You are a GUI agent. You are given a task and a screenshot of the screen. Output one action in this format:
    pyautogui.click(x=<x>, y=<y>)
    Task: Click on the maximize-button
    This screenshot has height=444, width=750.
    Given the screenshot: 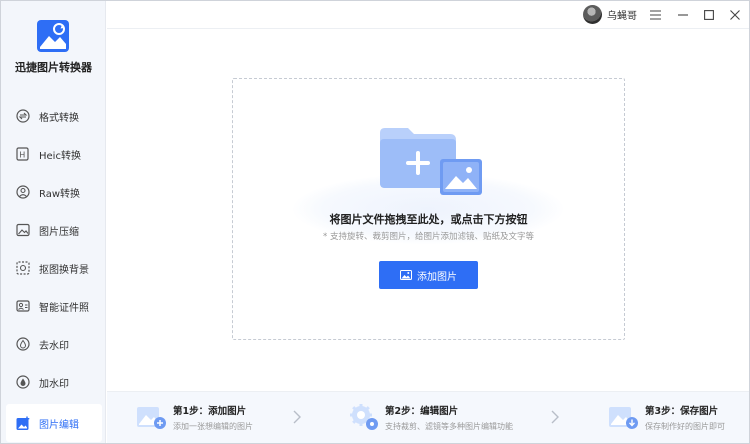 What is the action you would take?
    pyautogui.click(x=709, y=15)
    